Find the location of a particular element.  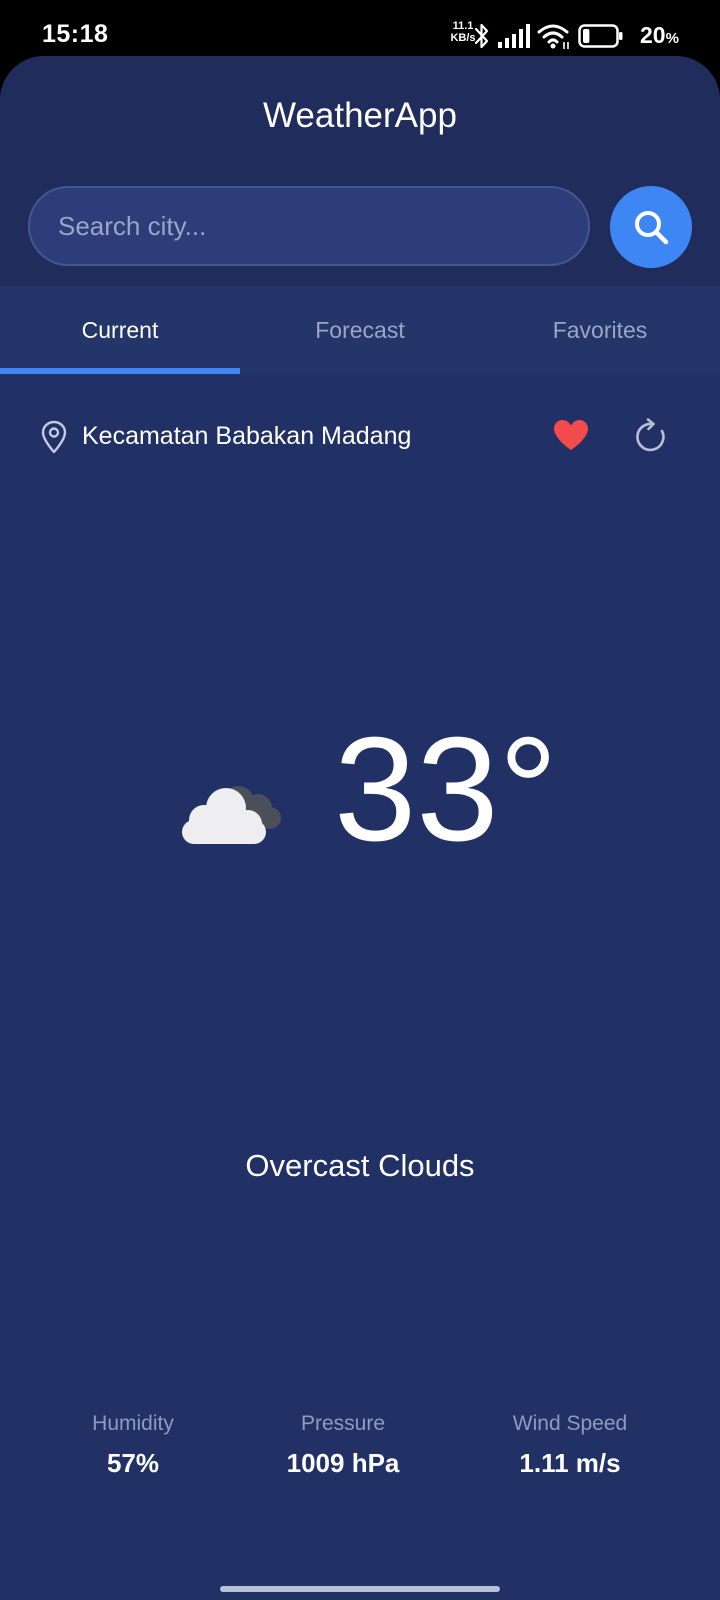

location-pin-icon is located at coordinates (54, 437).